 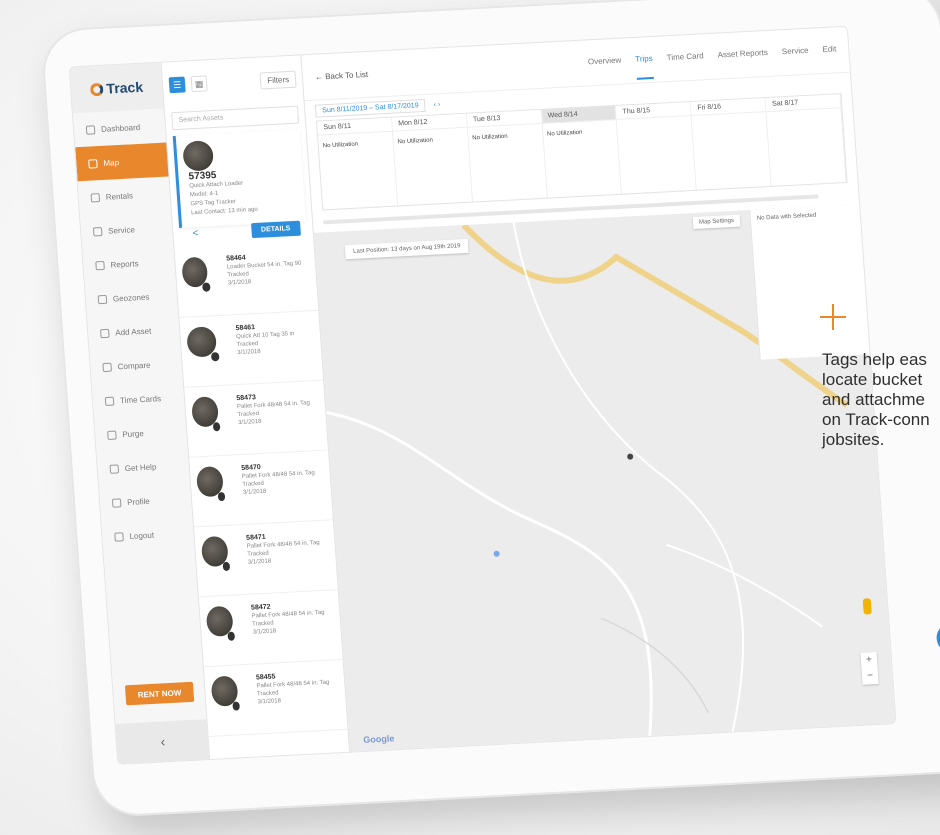 I want to click on sidebar-item-label: Get Help, so click(x=140, y=467).